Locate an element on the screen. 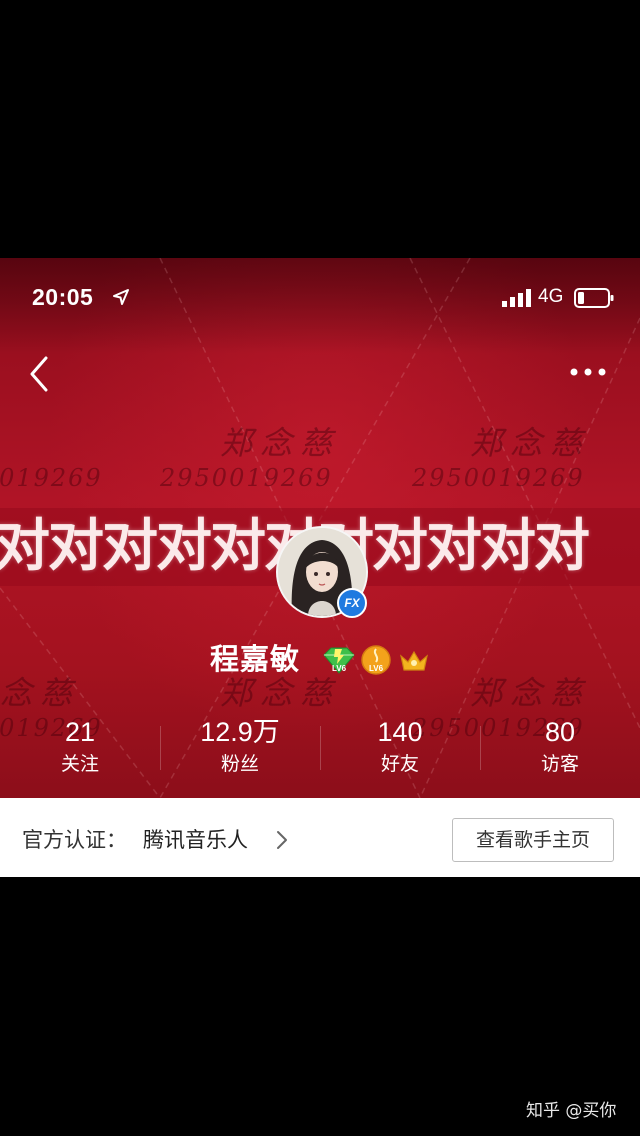 The image size is (640, 1136). battery-icon is located at coordinates (594, 298).